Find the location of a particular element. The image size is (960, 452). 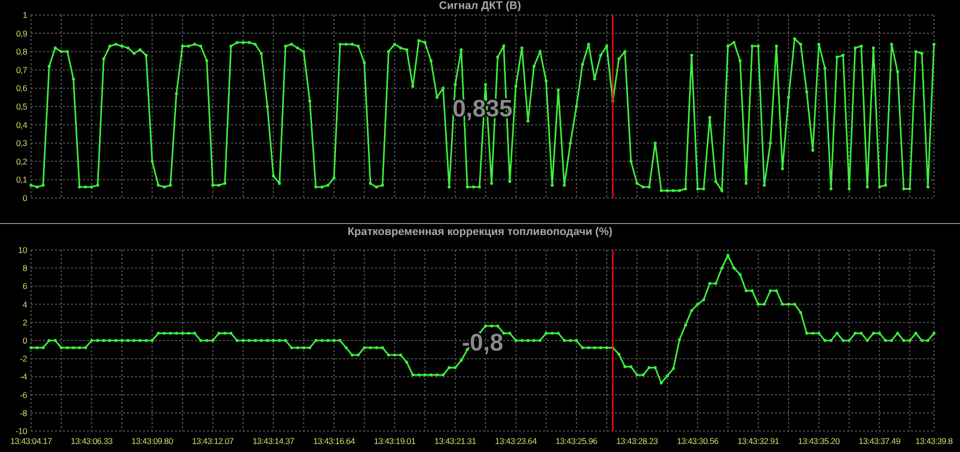

x-axis-label: 13:43:32.91 is located at coordinates (758, 441).